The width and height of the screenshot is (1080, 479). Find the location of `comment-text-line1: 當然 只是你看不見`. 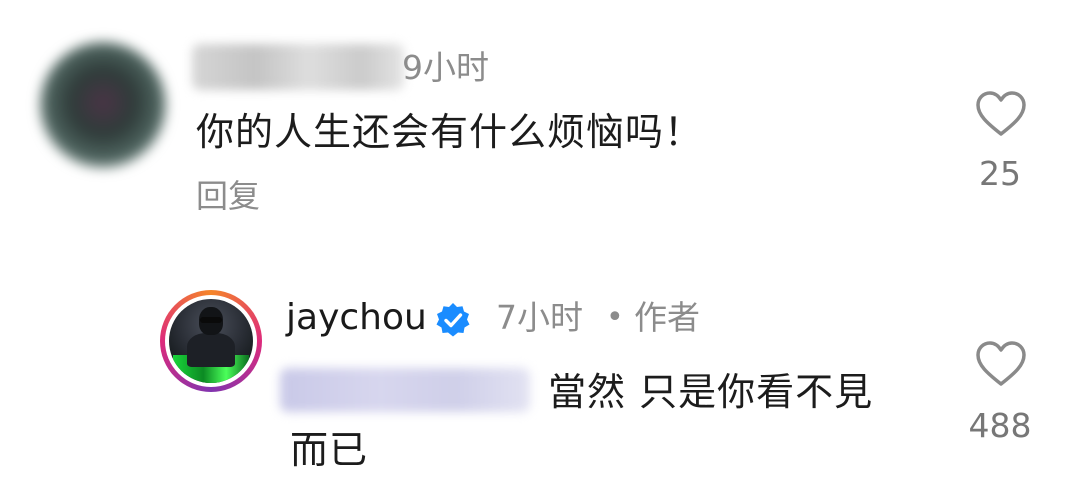

comment-text-line1: 當然 只是你看不見 is located at coordinates (711, 392).